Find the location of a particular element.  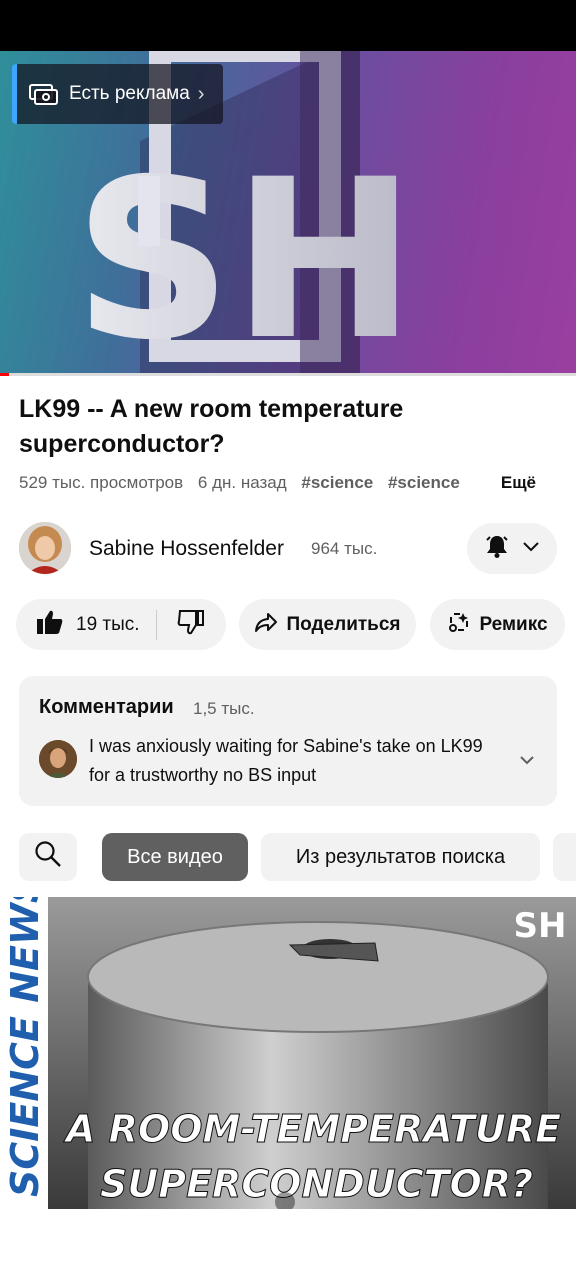

thumbnail-headline-1: A ROOM-TEMPERATURE is located at coordinates (312, 1129).